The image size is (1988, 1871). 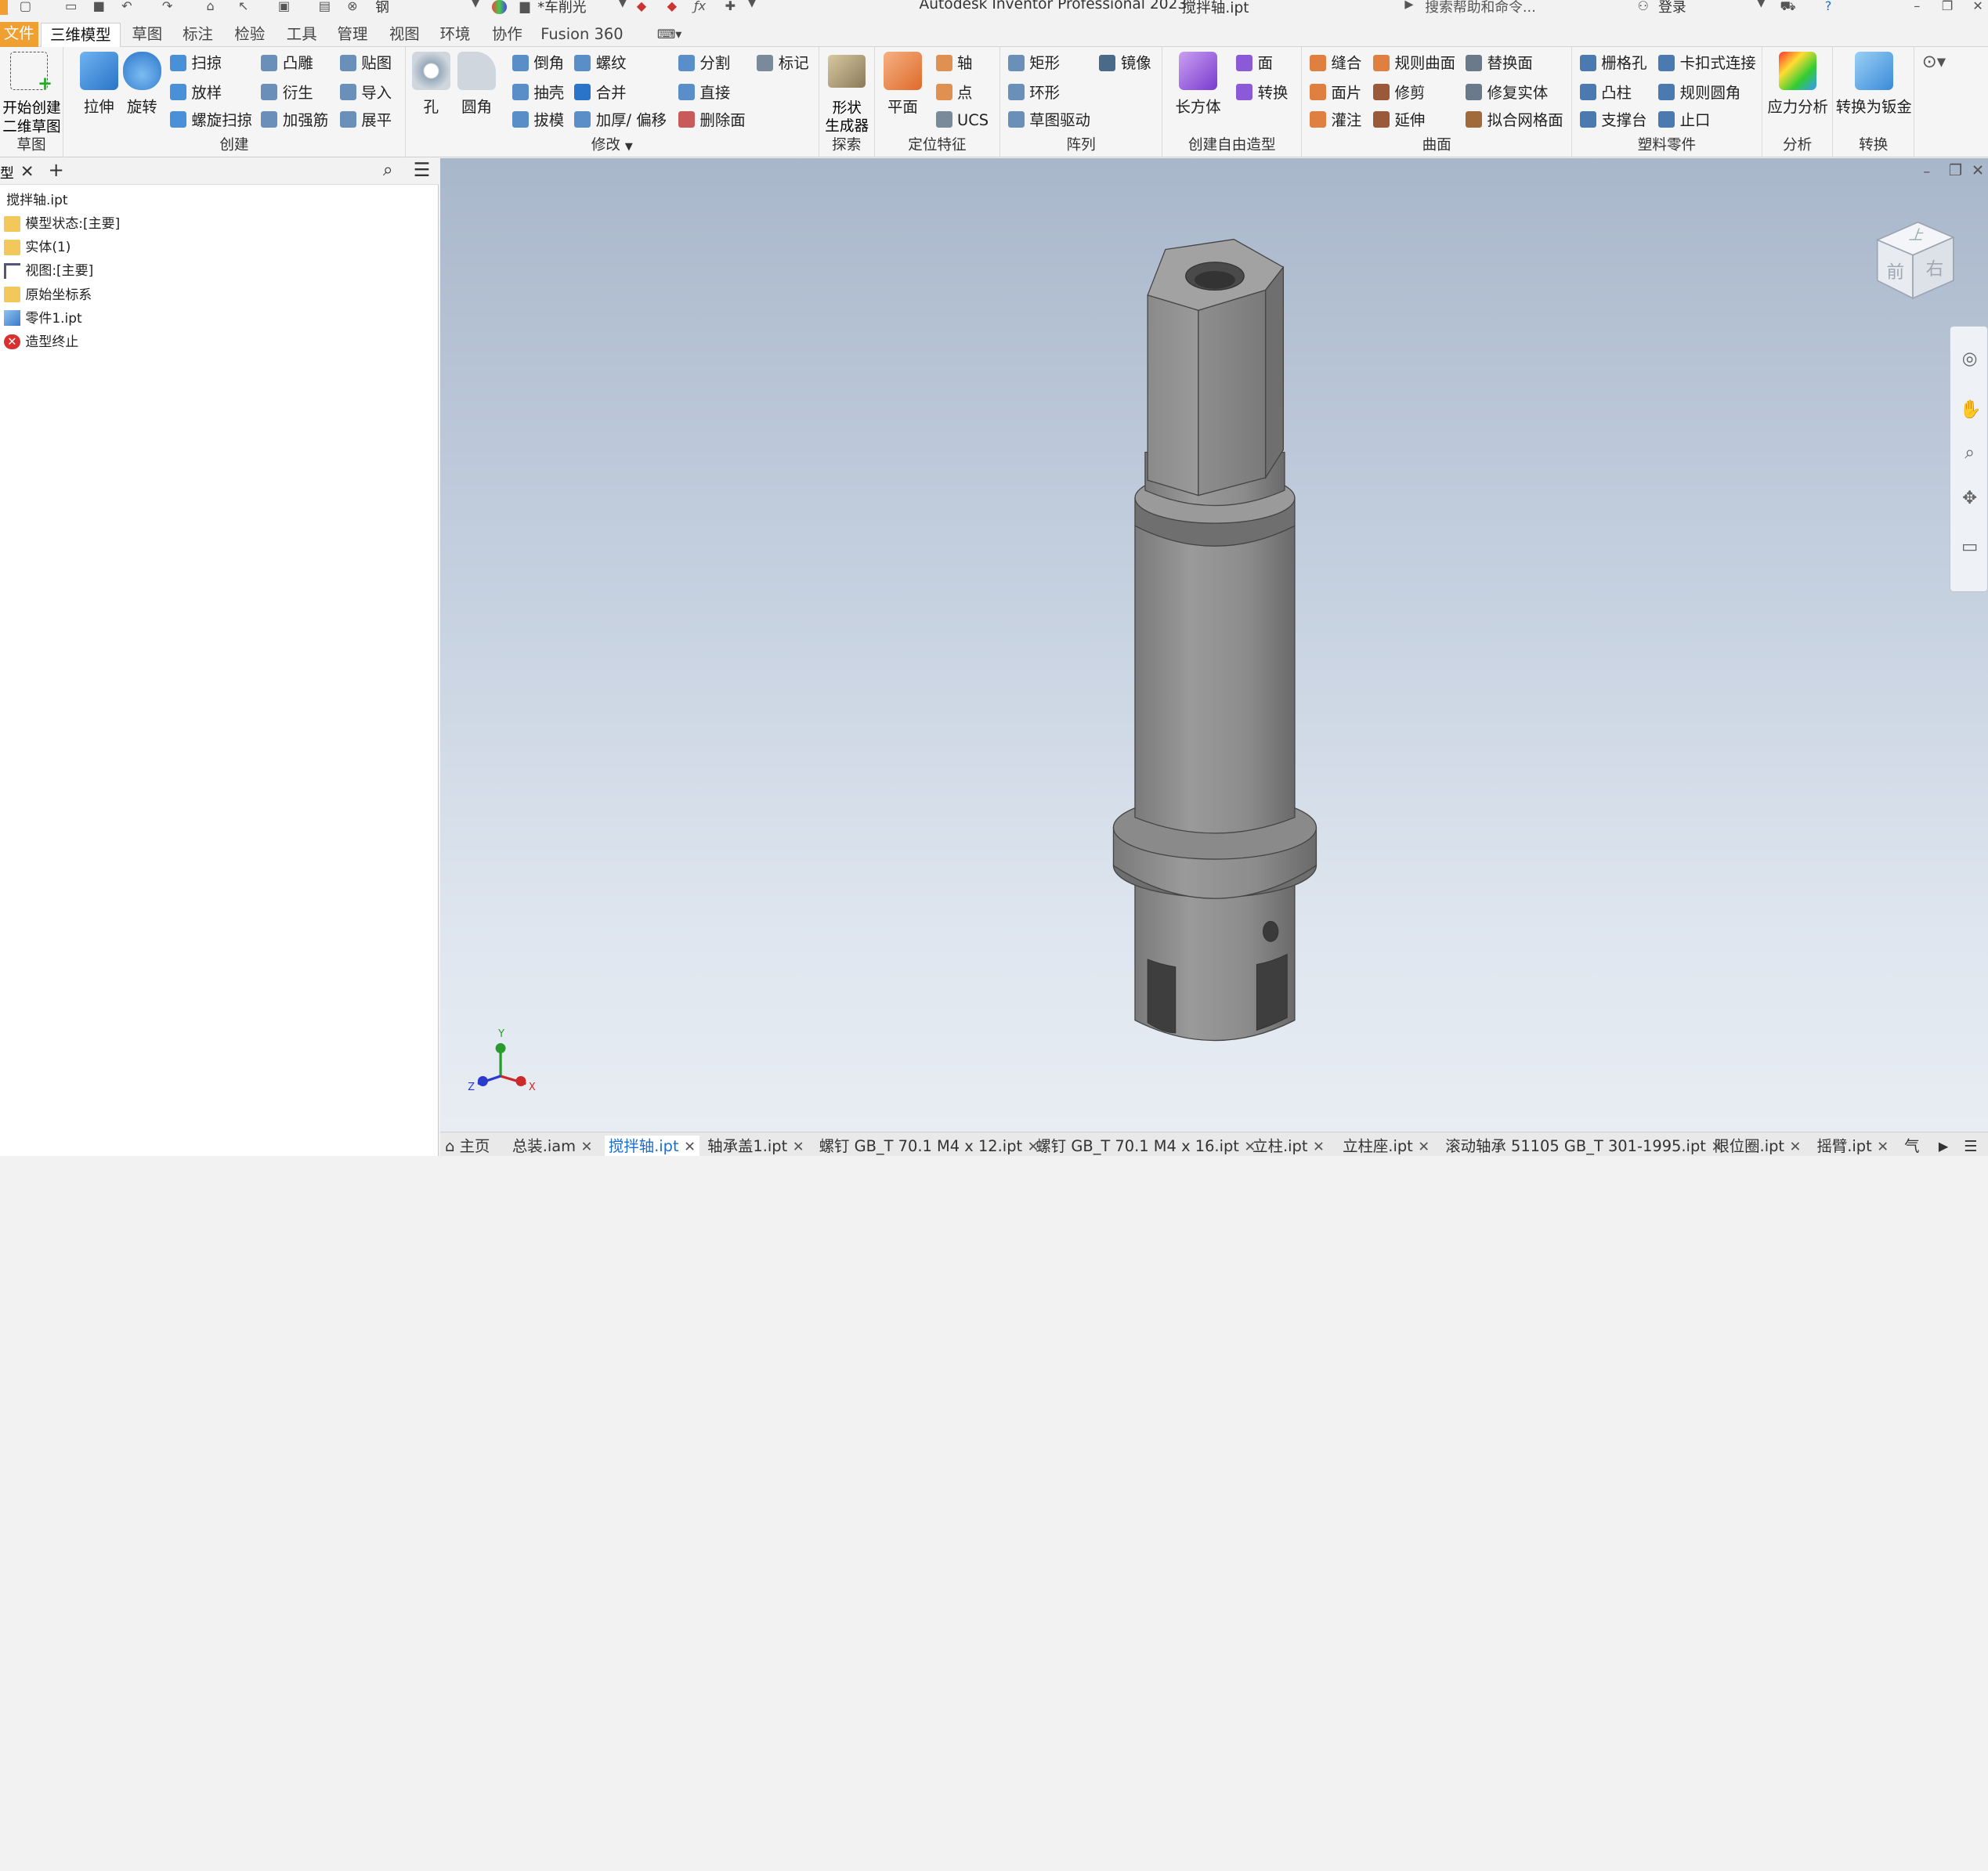 What do you see at coordinates (99, 7) in the screenshot?
I see `save-icon: ■` at bounding box center [99, 7].